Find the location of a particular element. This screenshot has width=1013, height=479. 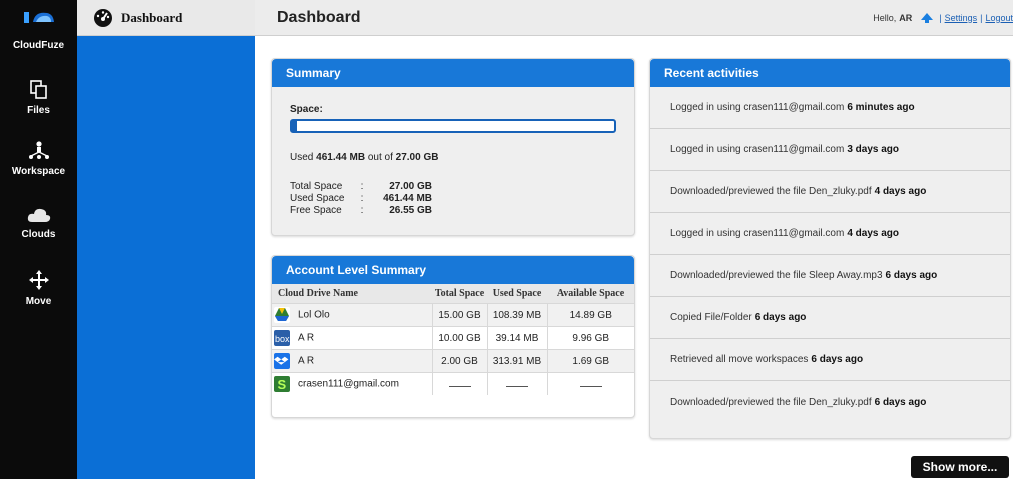

rail-item-files: Files is located at coordinates (38, 97).